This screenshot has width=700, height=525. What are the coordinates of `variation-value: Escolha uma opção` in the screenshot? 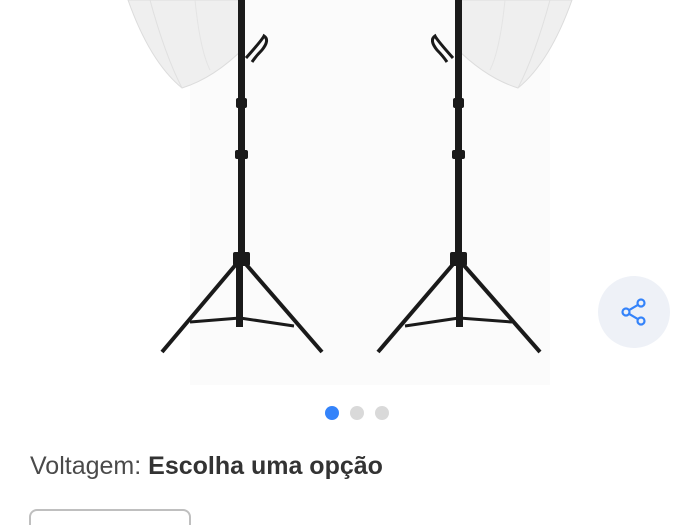 It's located at (265, 466).